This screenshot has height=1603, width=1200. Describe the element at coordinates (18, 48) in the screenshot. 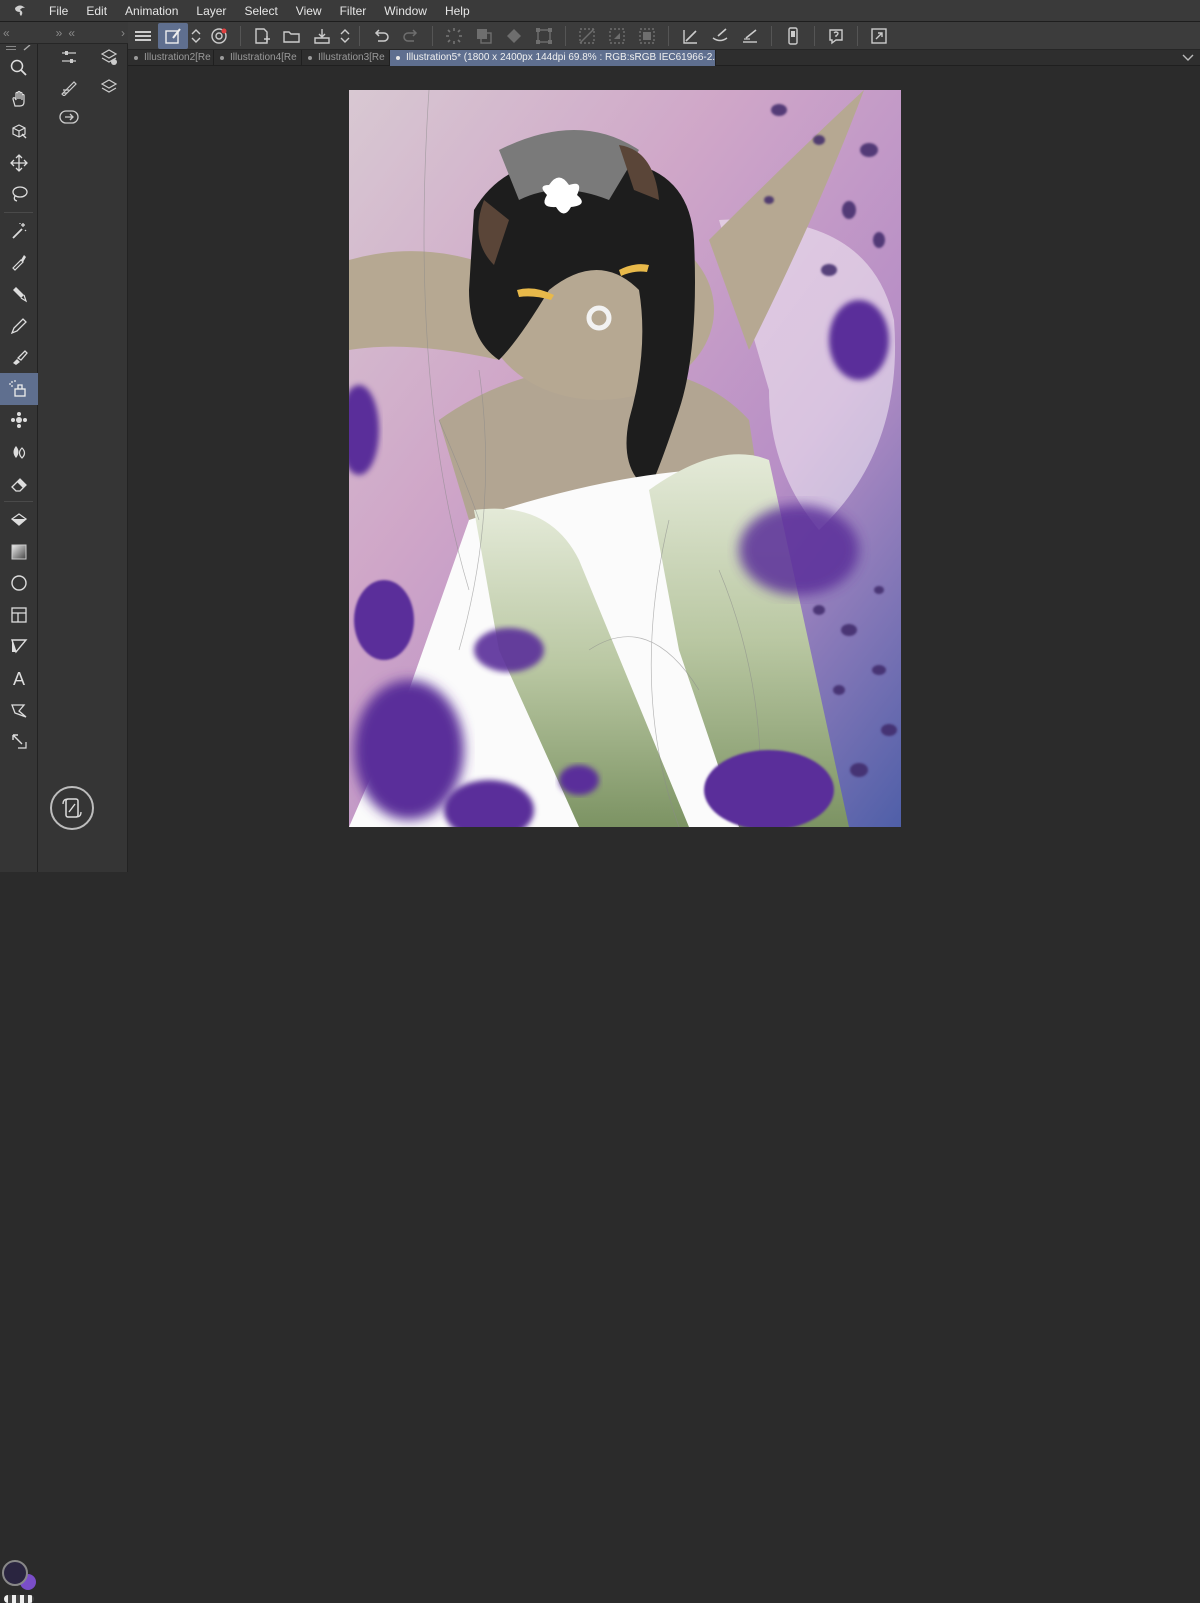

I see `tool-palette-grip` at that location.